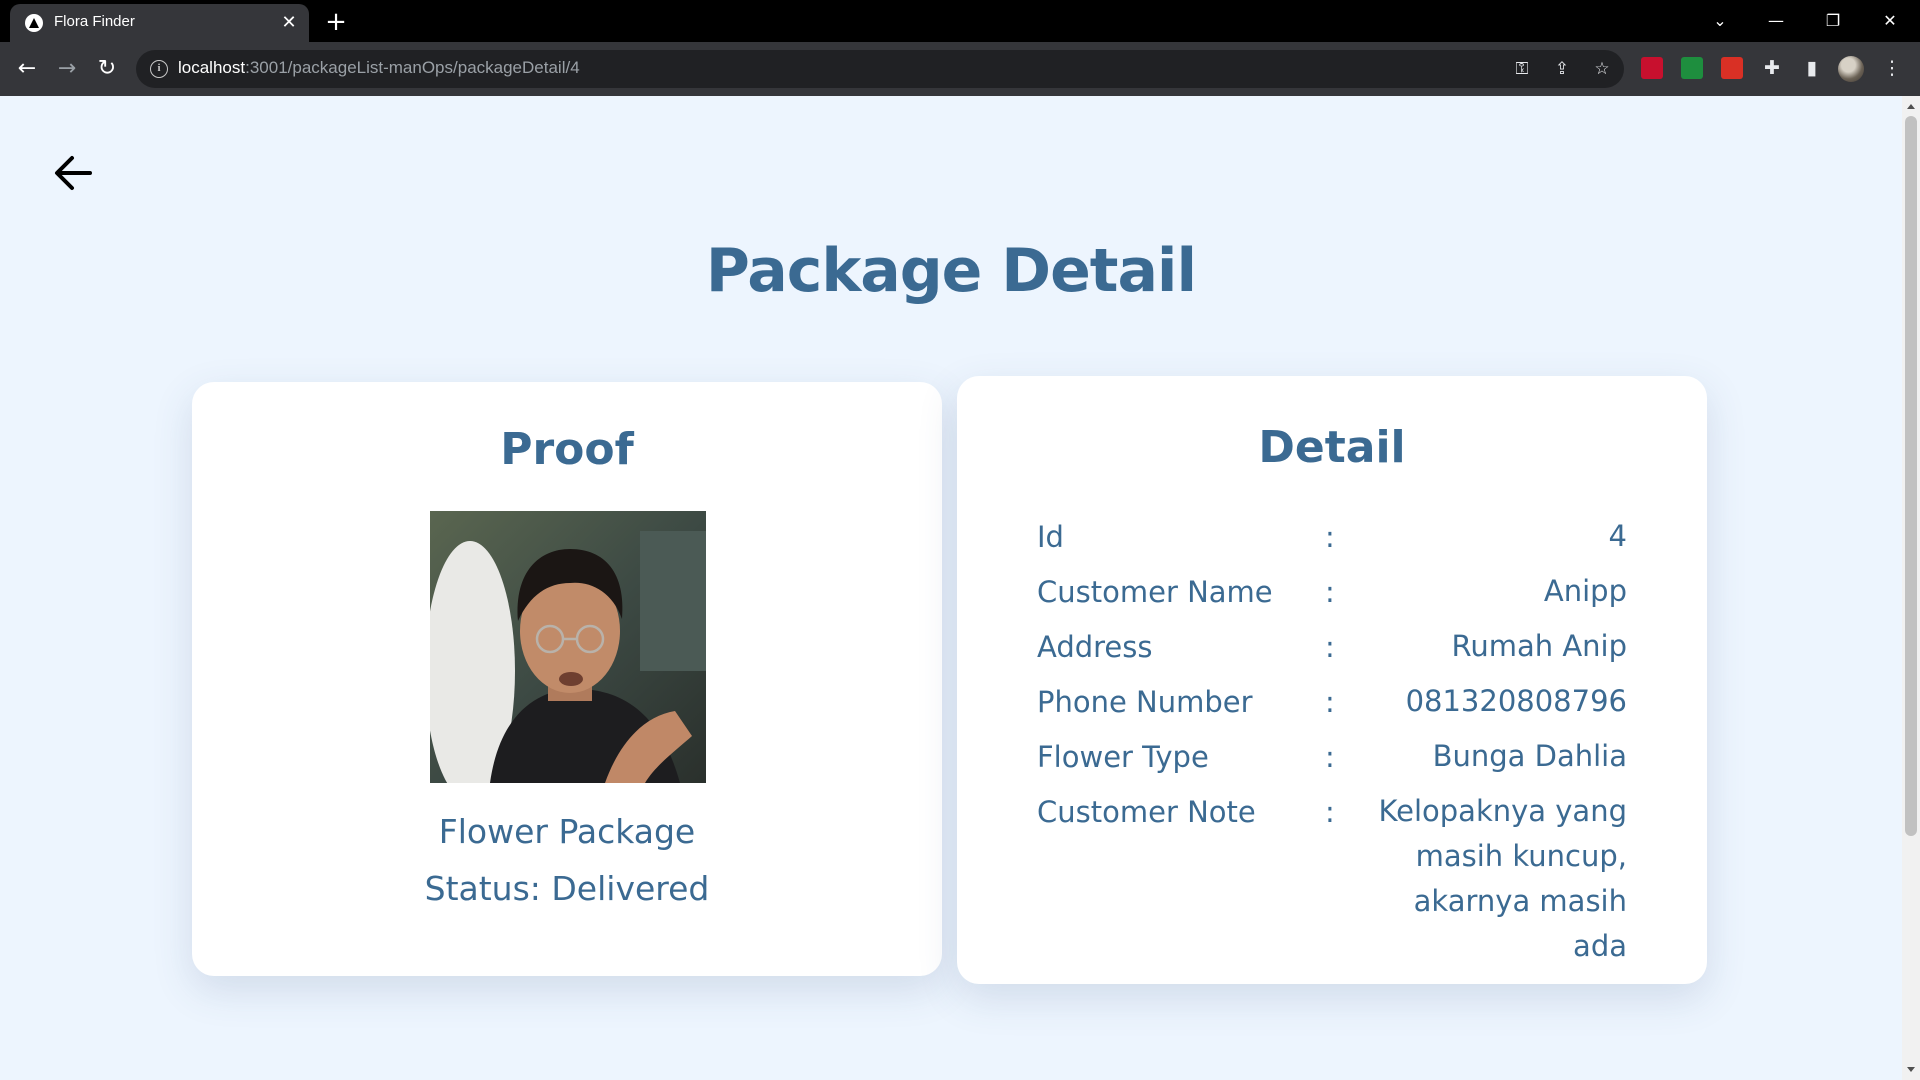 The image size is (1920, 1080). Describe the element at coordinates (1851, 69) in the screenshot. I see `profile-avatar` at that location.